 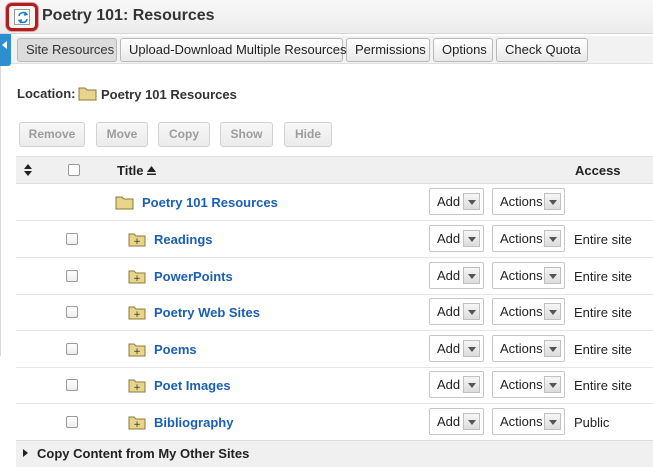 I want to click on select-all-checkbox, so click(x=74, y=170).